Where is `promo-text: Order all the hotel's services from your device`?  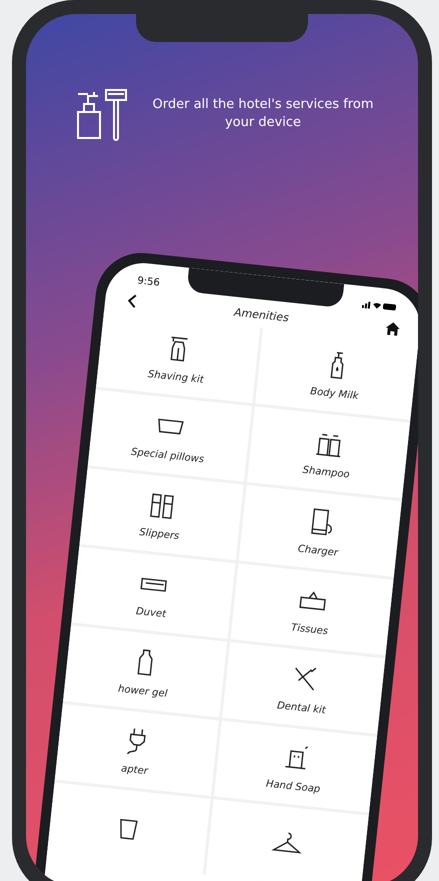
promo-text: Order all the hotel's services from your device is located at coordinates (263, 114).